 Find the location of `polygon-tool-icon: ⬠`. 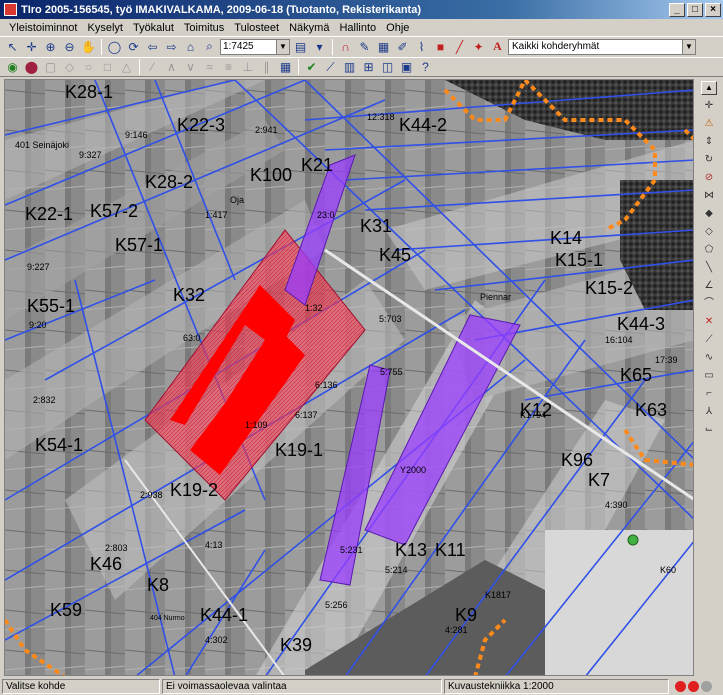

polygon-tool-icon: ⬠ is located at coordinates (709, 250).